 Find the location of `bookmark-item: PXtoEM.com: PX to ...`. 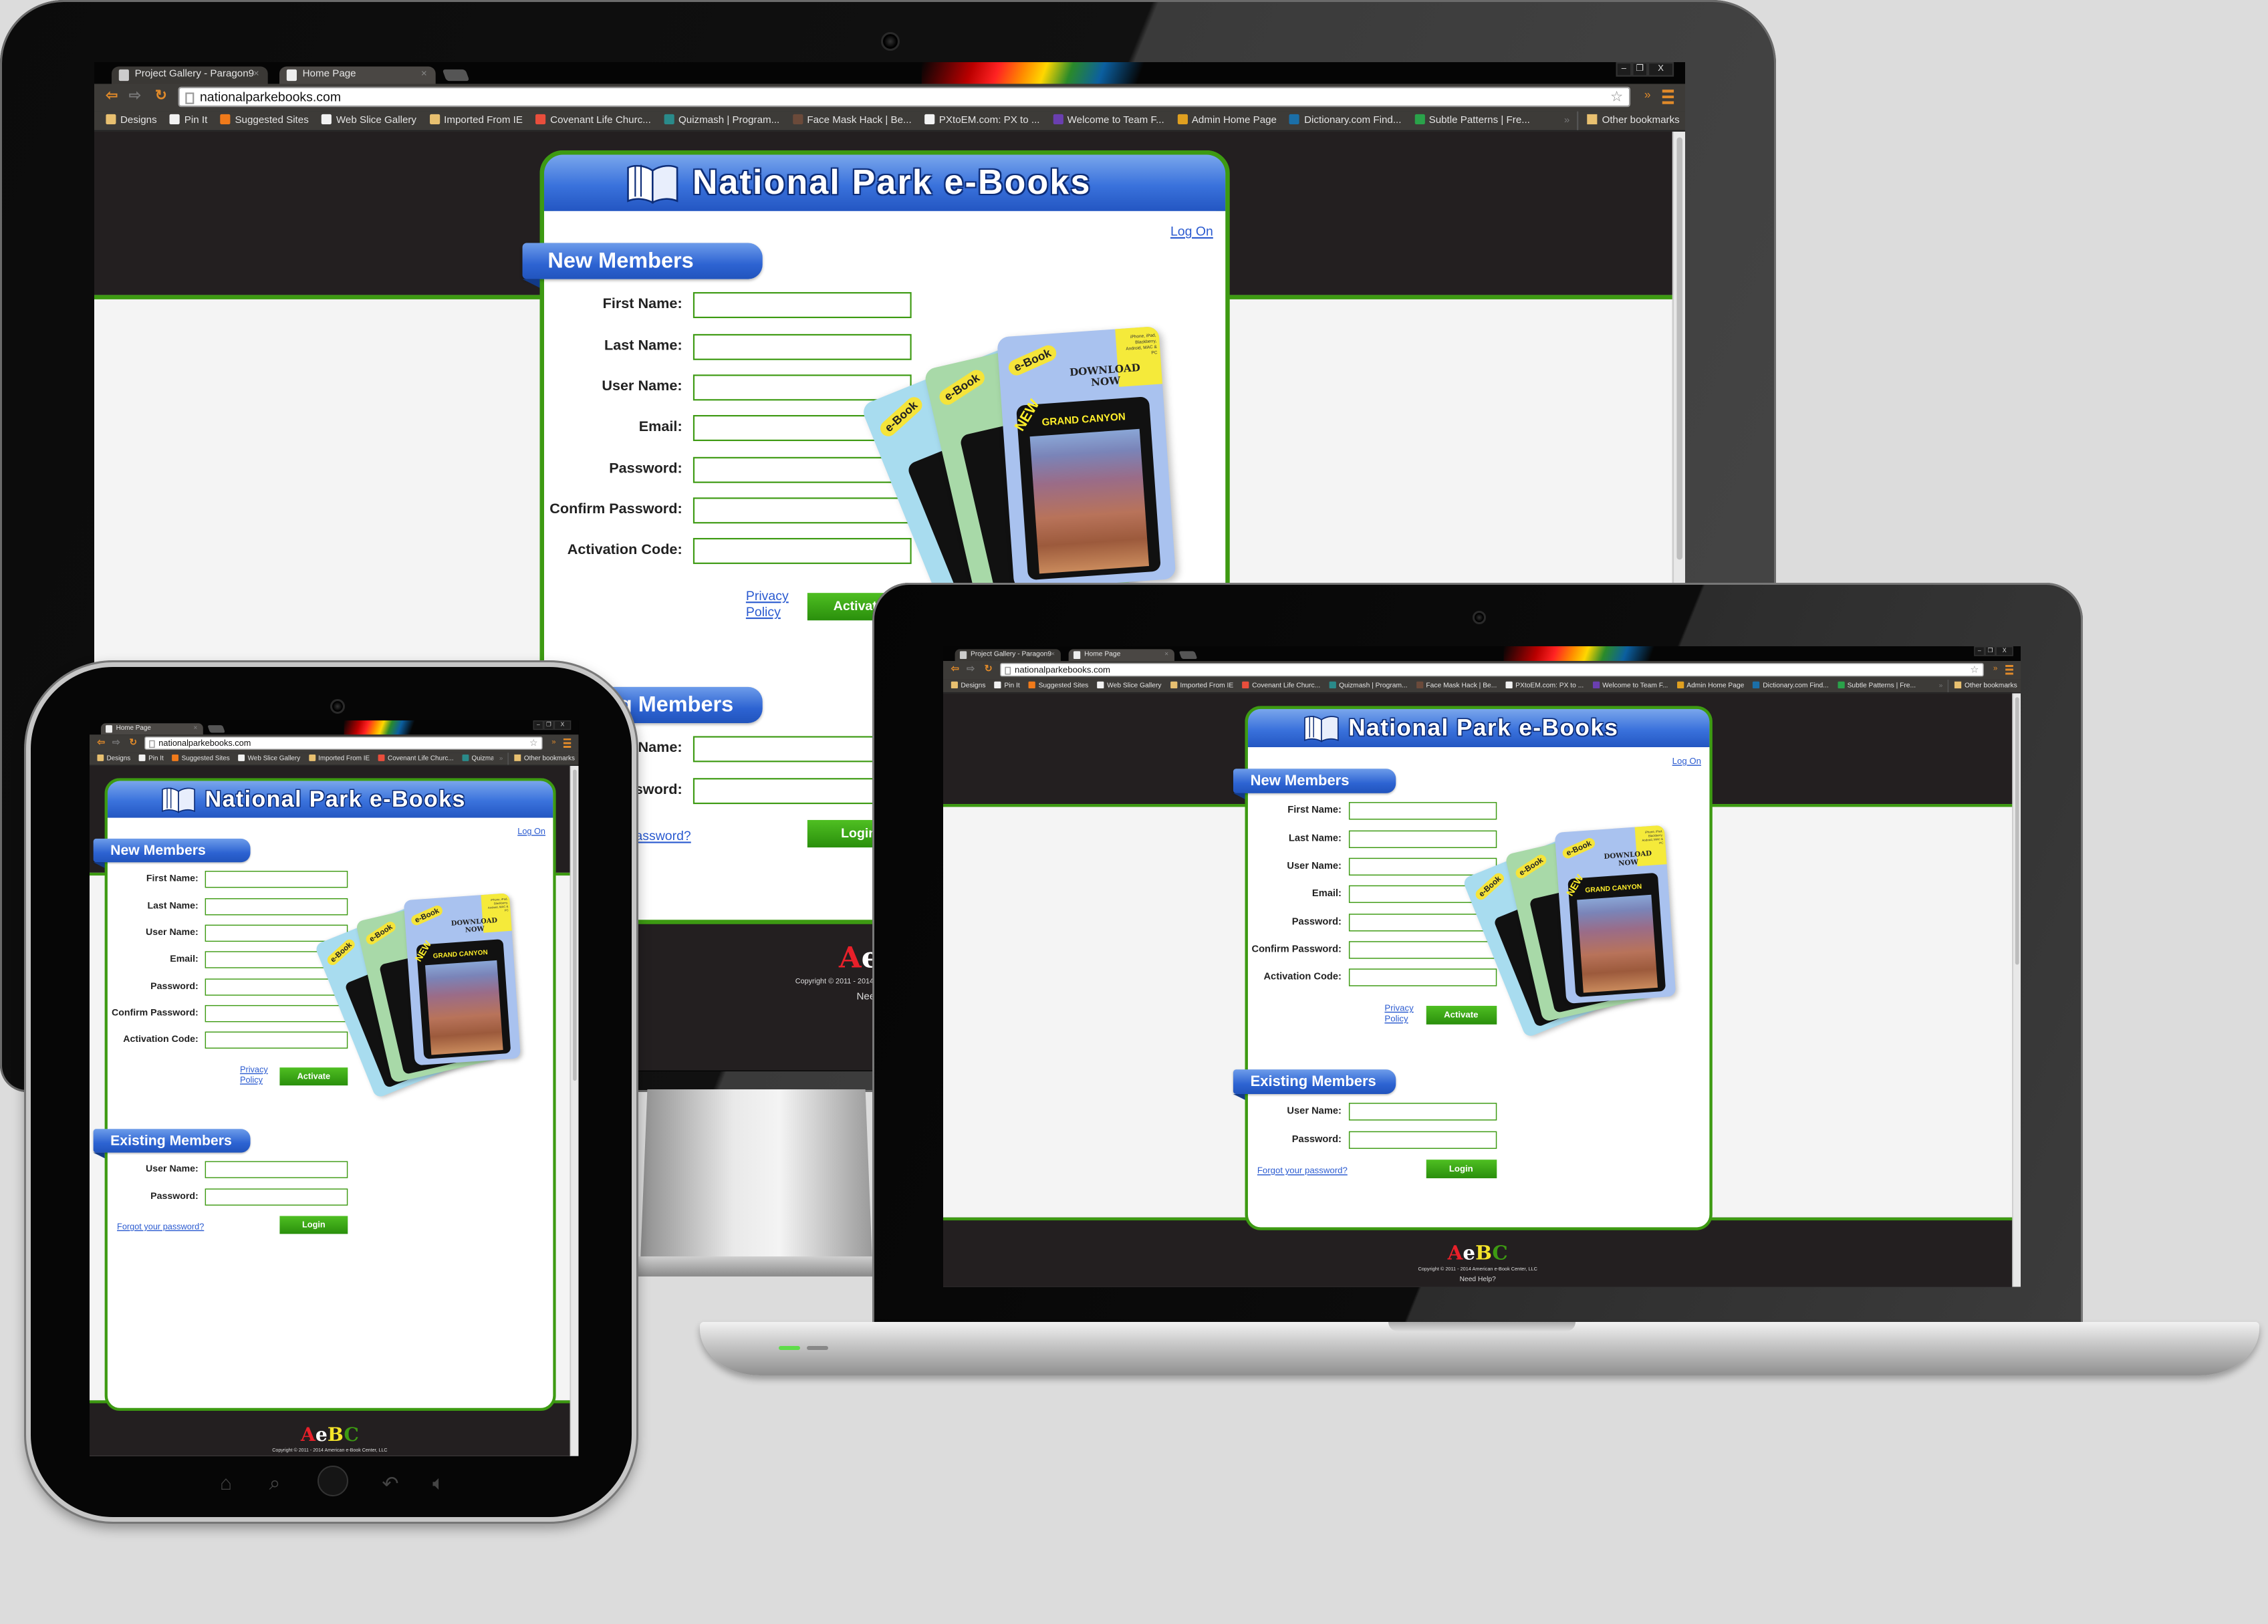

bookmark-item: PXtoEM.com: PX to ... is located at coordinates (982, 121).